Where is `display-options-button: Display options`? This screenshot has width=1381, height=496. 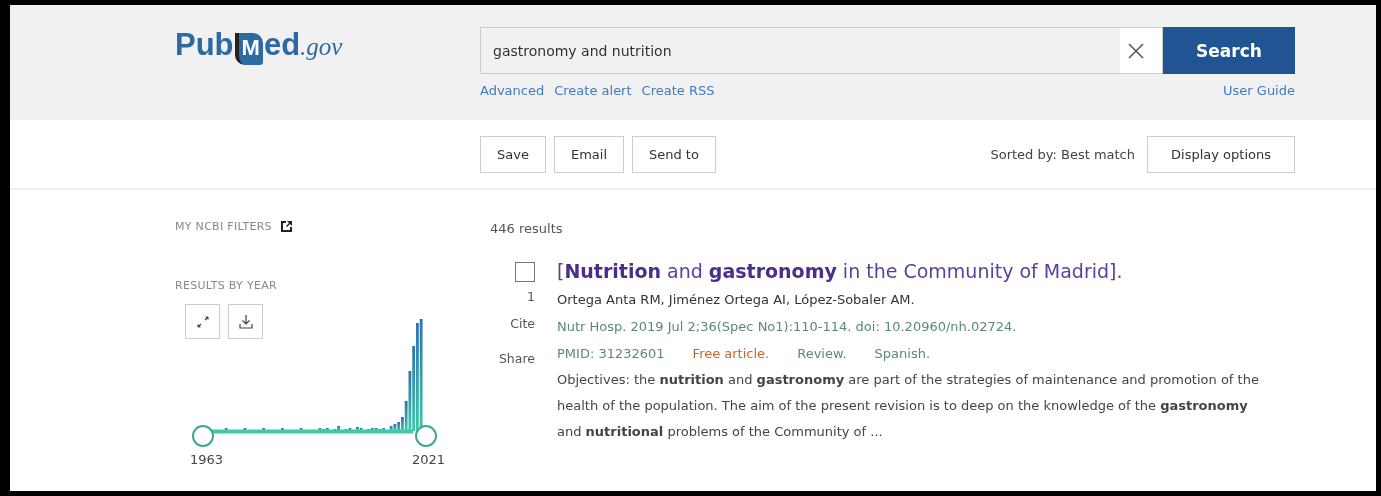 display-options-button: Display options is located at coordinates (1221, 154).